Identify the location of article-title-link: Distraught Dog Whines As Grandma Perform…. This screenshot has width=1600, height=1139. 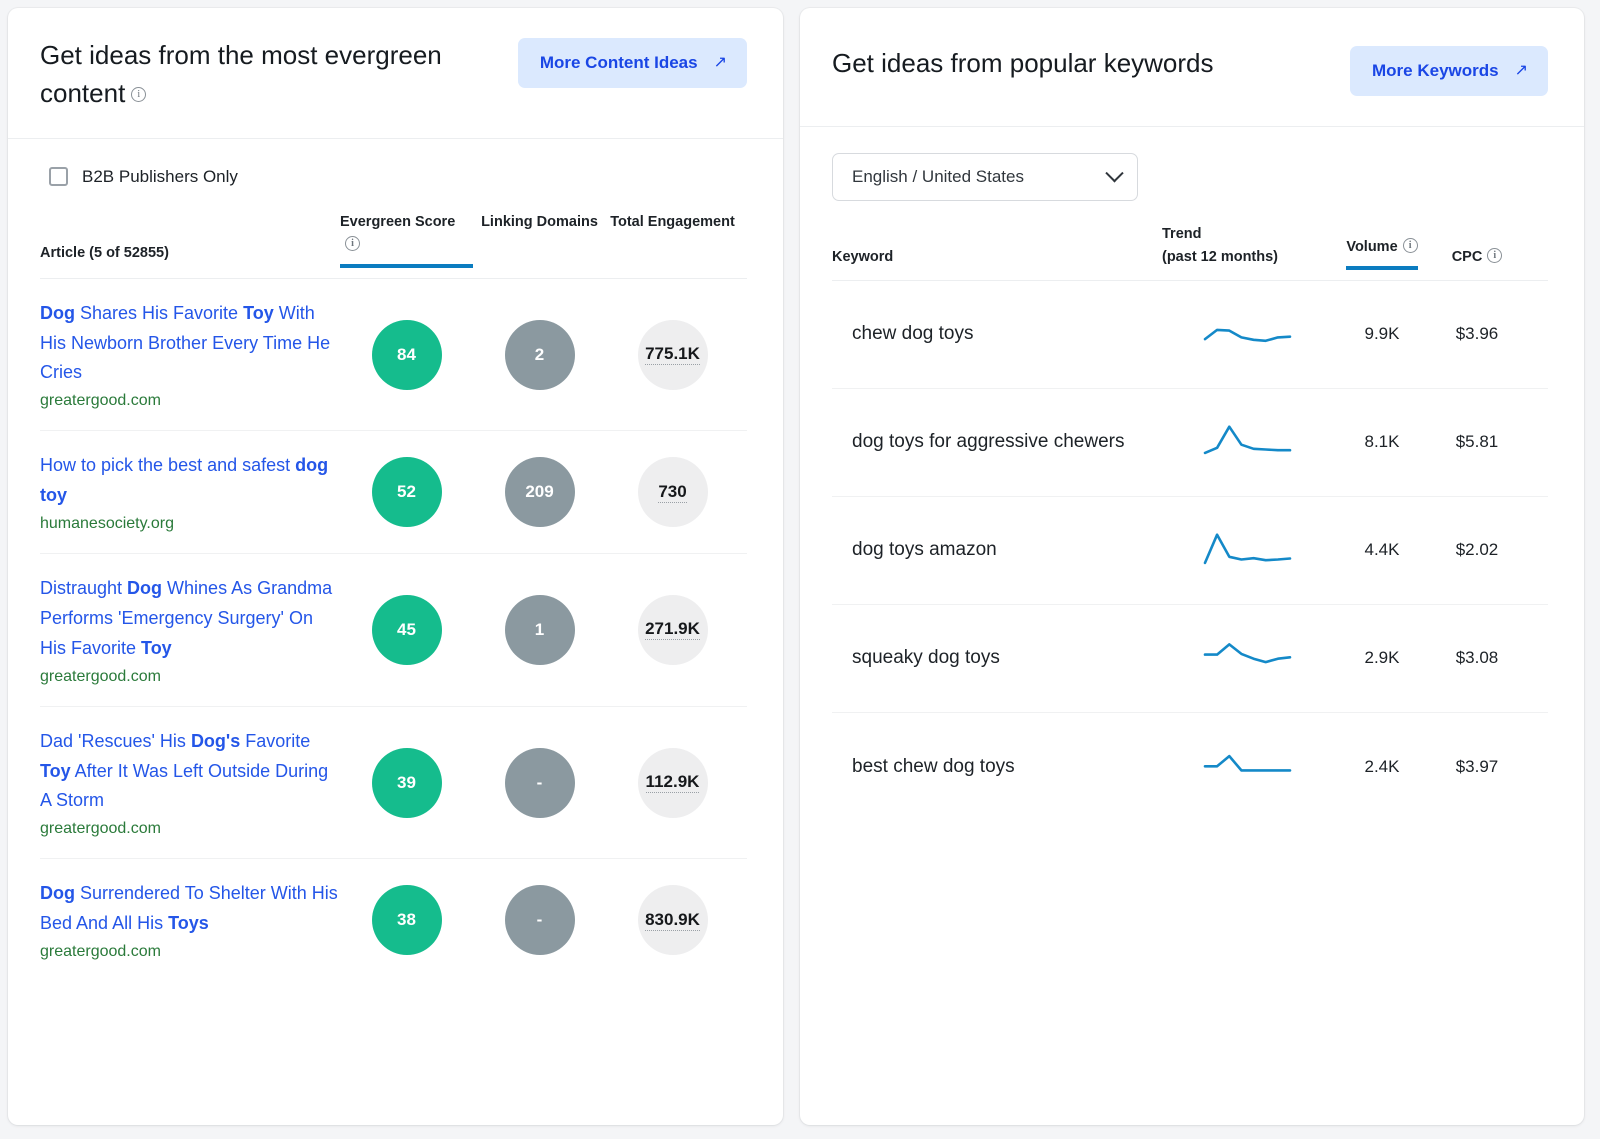
(190, 619).